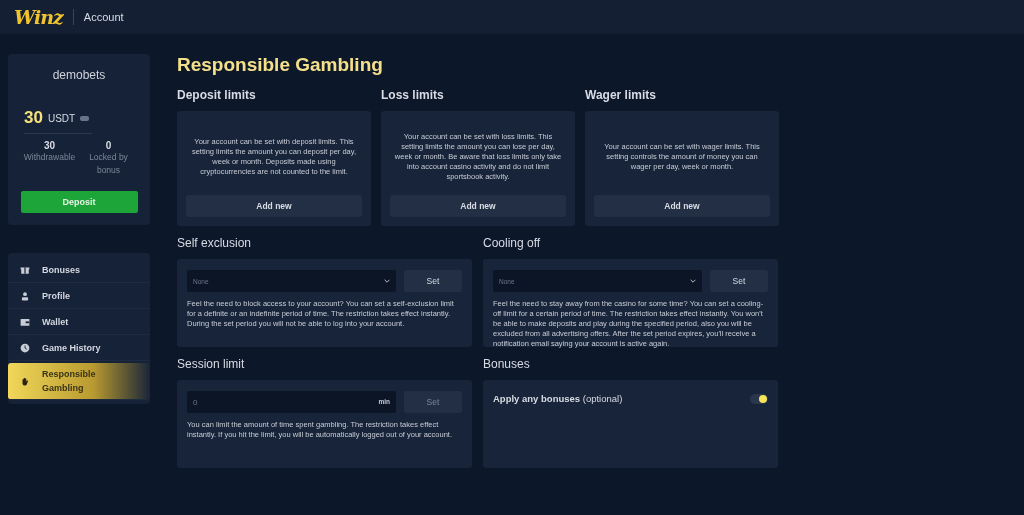  I want to click on username: demobets, so click(79, 75).